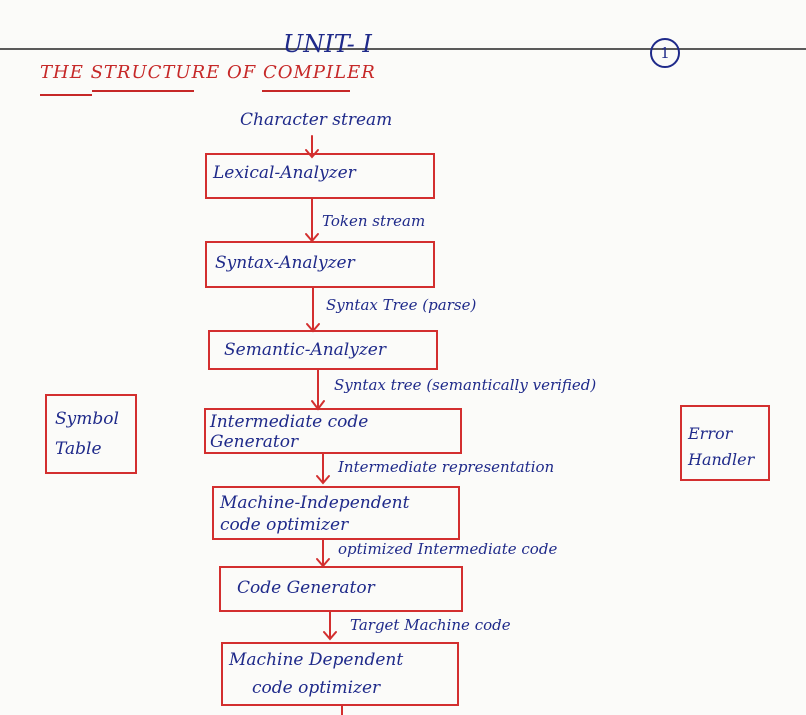 The height and width of the screenshot is (715, 806). I want to click on stage-label: Lexical-Analyzer, so click(284, 173).